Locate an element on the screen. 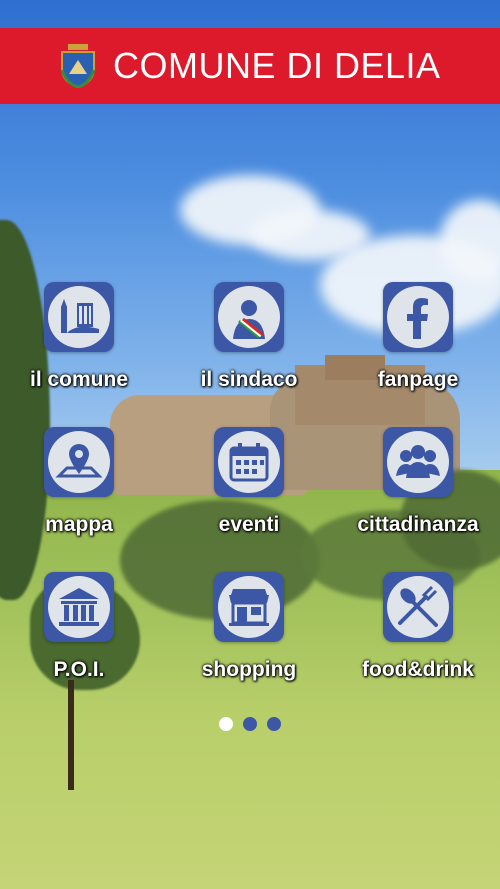 This screenshot has height=889, width=500. menu-label: cittadinanza is located at coordinates (418, 524).